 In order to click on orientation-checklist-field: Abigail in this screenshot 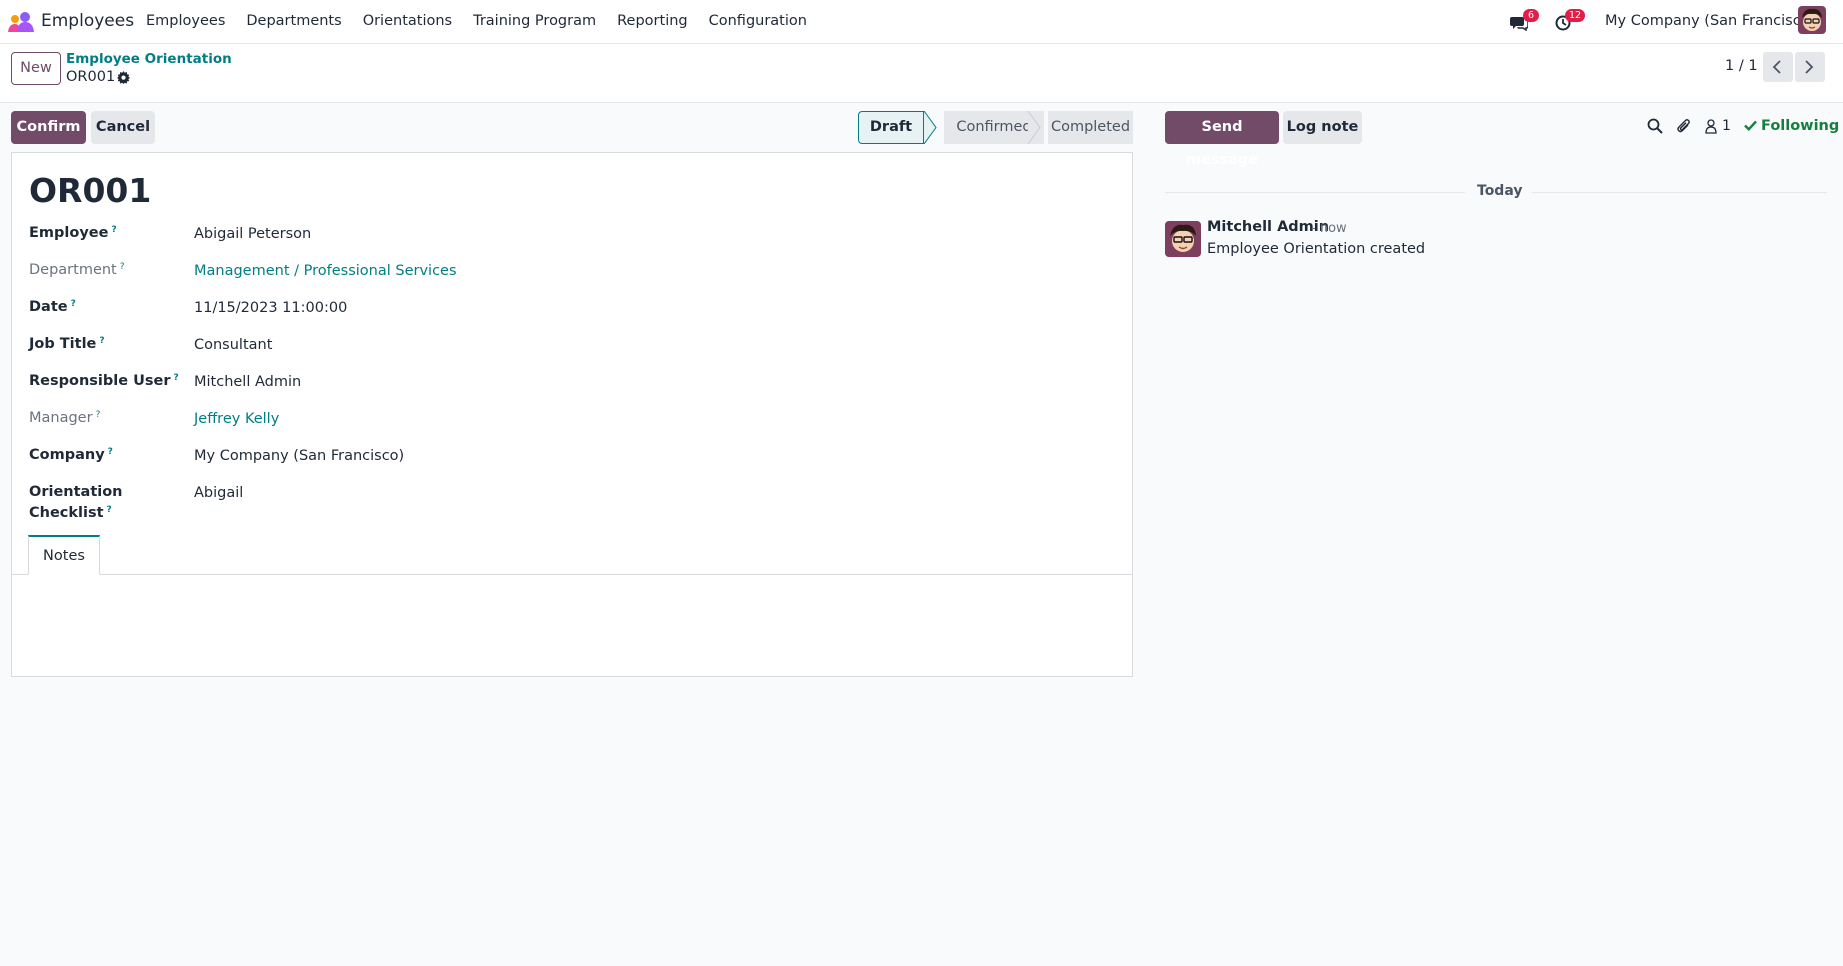, I will do `click(218, 493)`.